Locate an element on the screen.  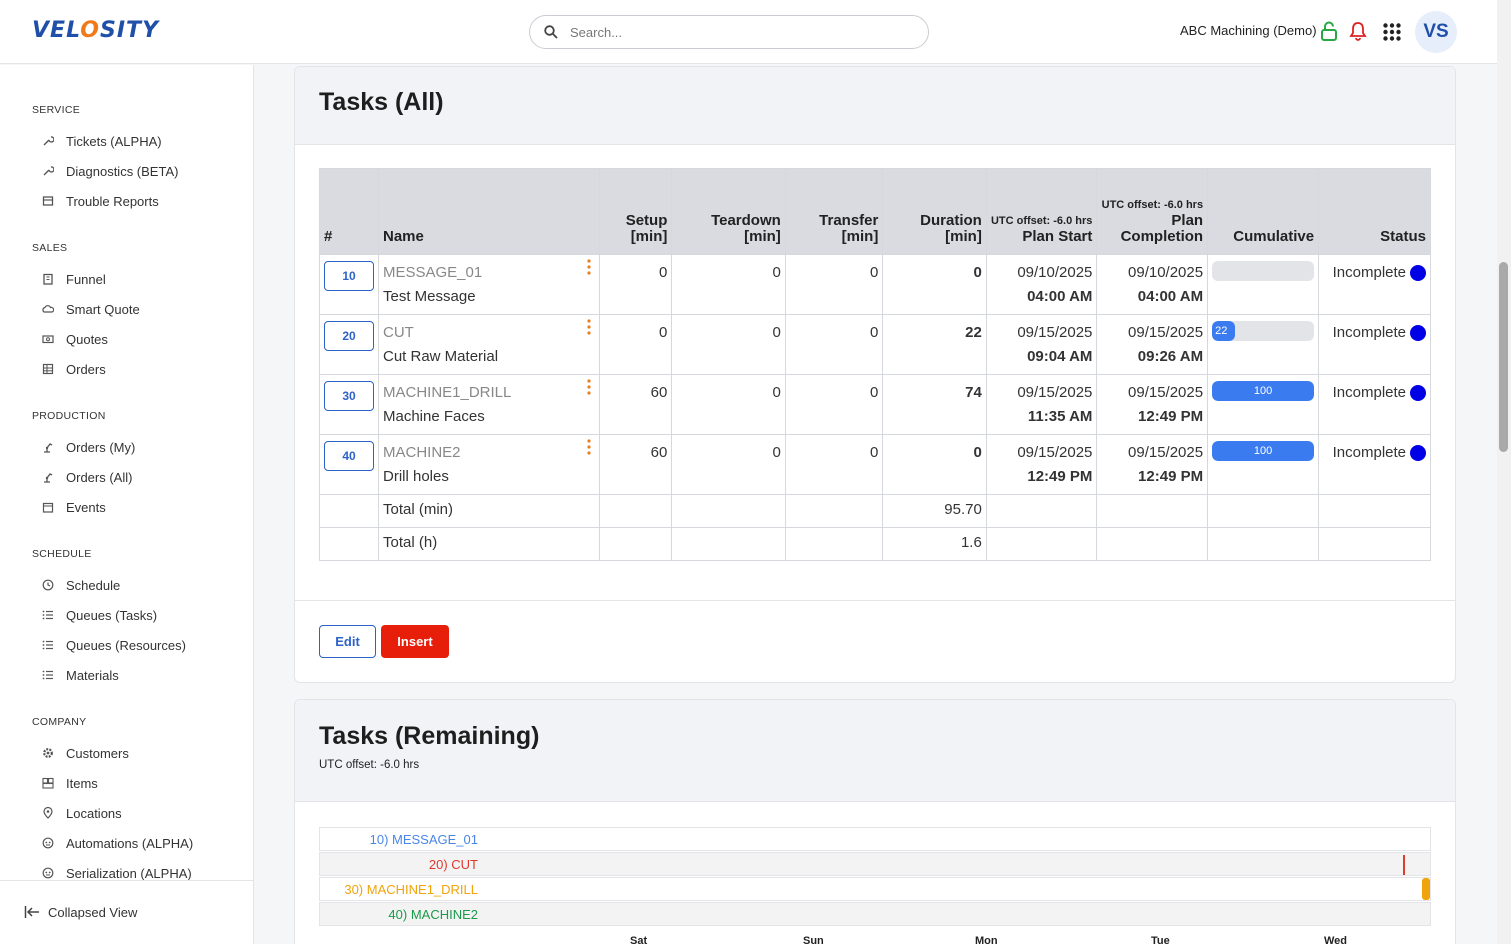
location-pin-icon is located at coordinates (48, 813).